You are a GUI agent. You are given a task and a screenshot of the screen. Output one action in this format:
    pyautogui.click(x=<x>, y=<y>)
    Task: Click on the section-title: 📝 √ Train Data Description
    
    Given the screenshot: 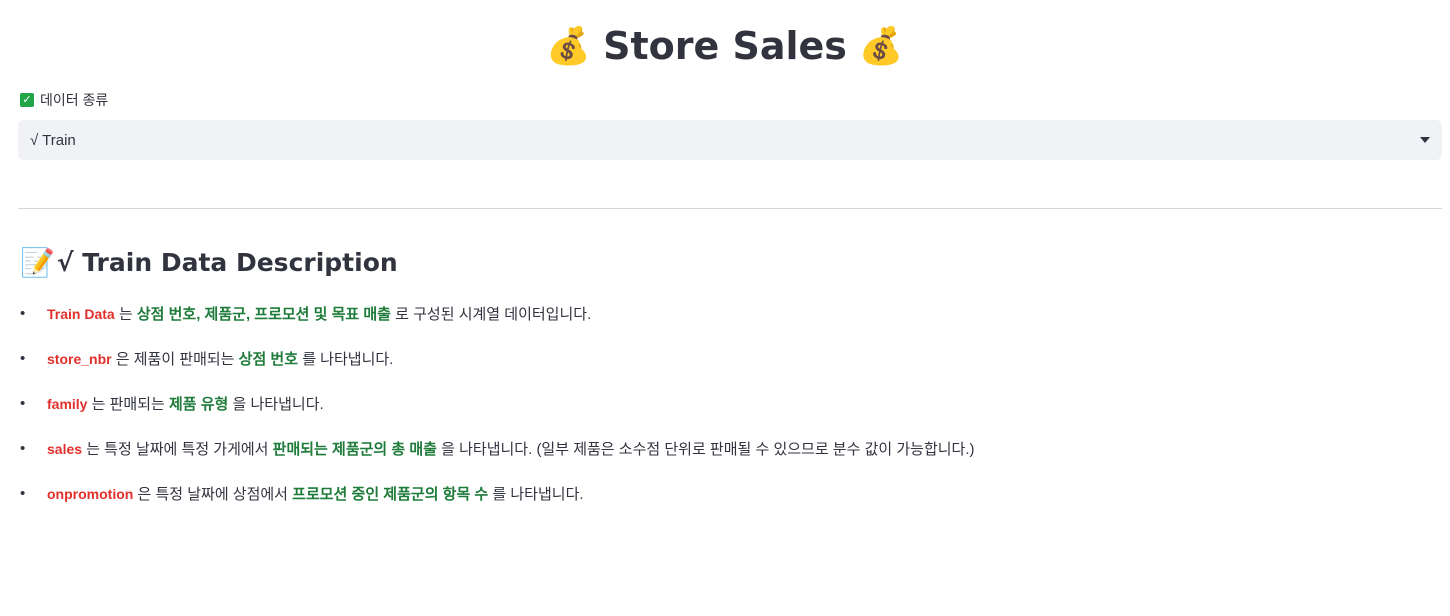 What is the action you would take?
    pyautogui.click(x=209, y=262)
    